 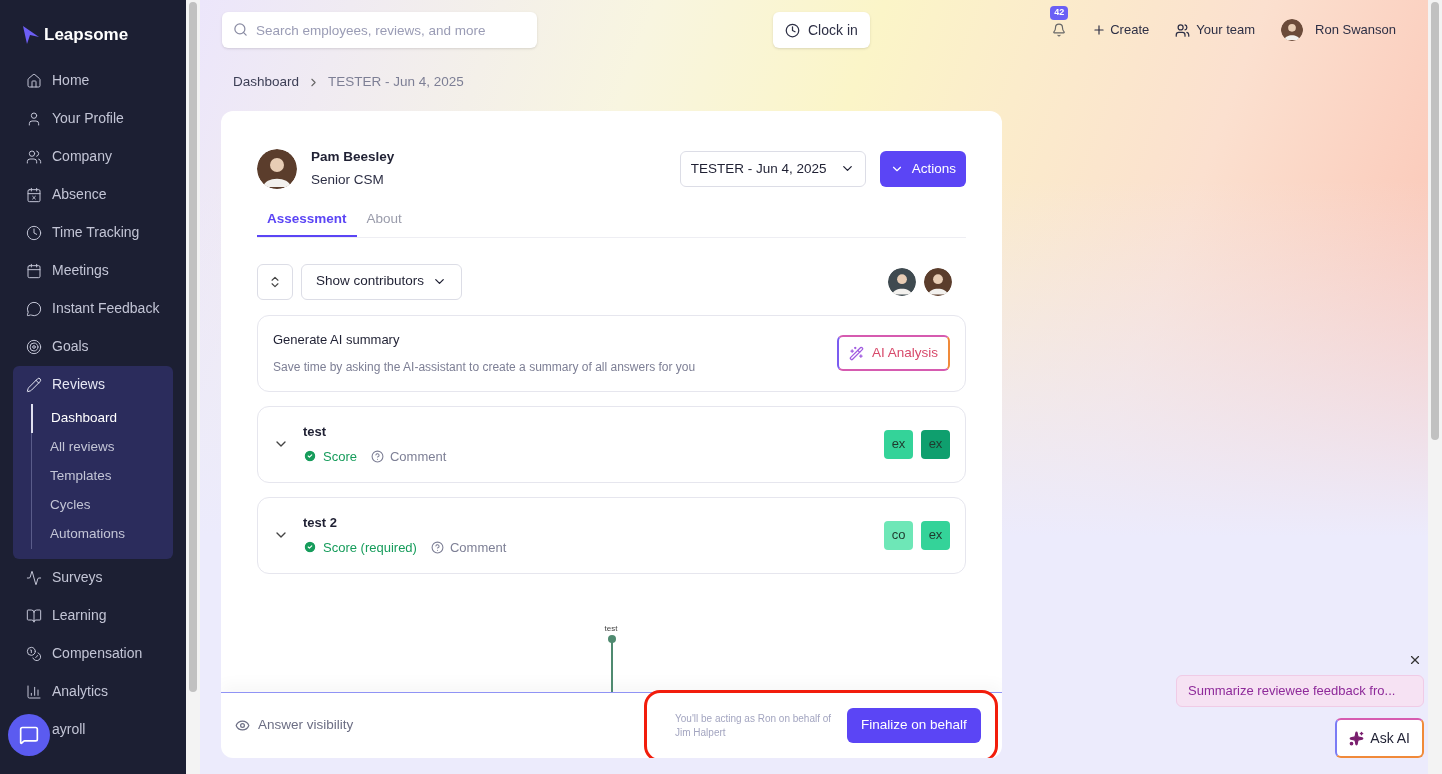 What do you see at coordinates (93, 270) in the screenshot?
I see `nav-item: Meetings` at bounding box center [93, 270].